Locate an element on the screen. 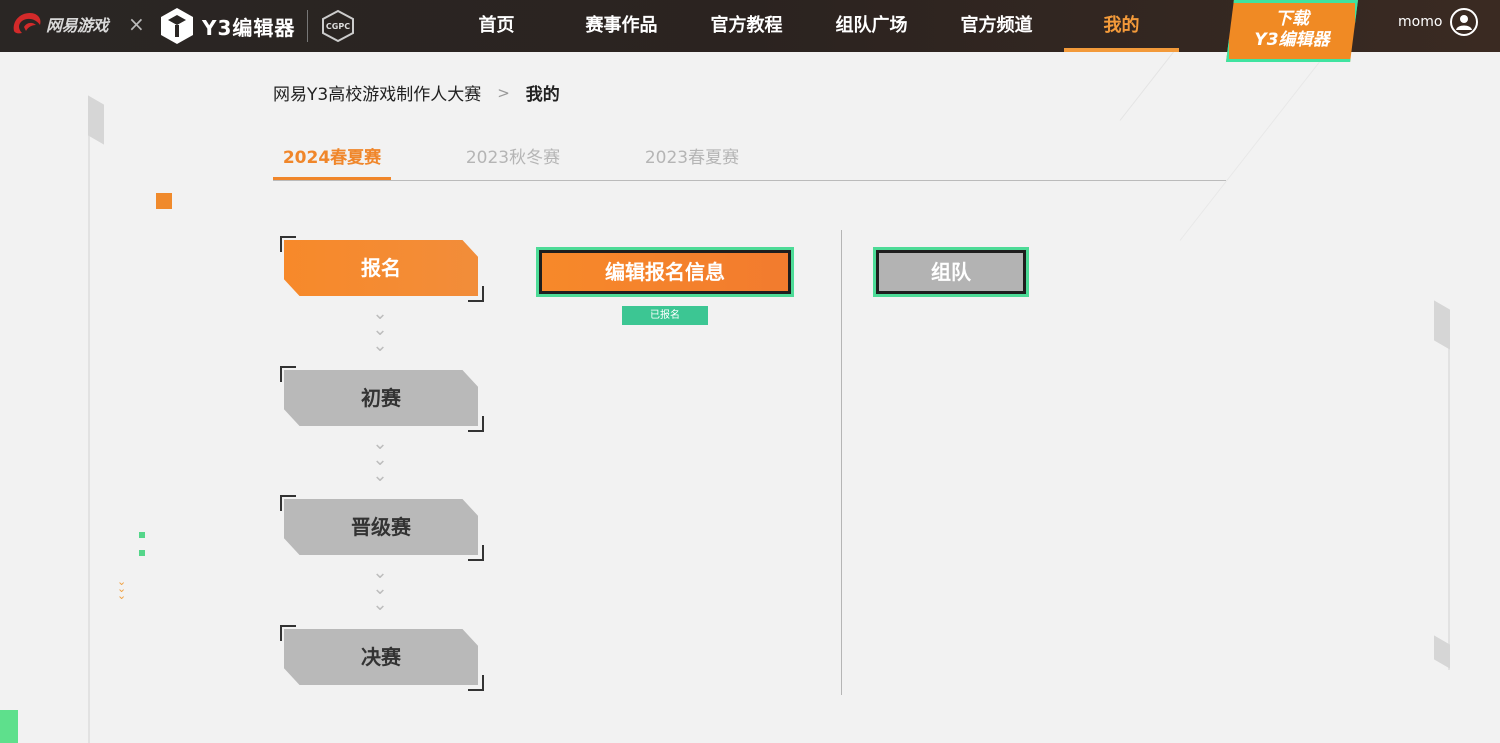  orange-square-decoration is located at coordinates (164, 201).